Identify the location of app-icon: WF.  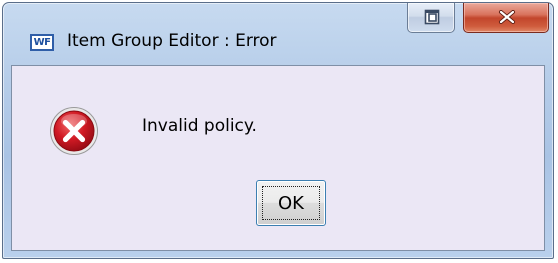
(42, 42).